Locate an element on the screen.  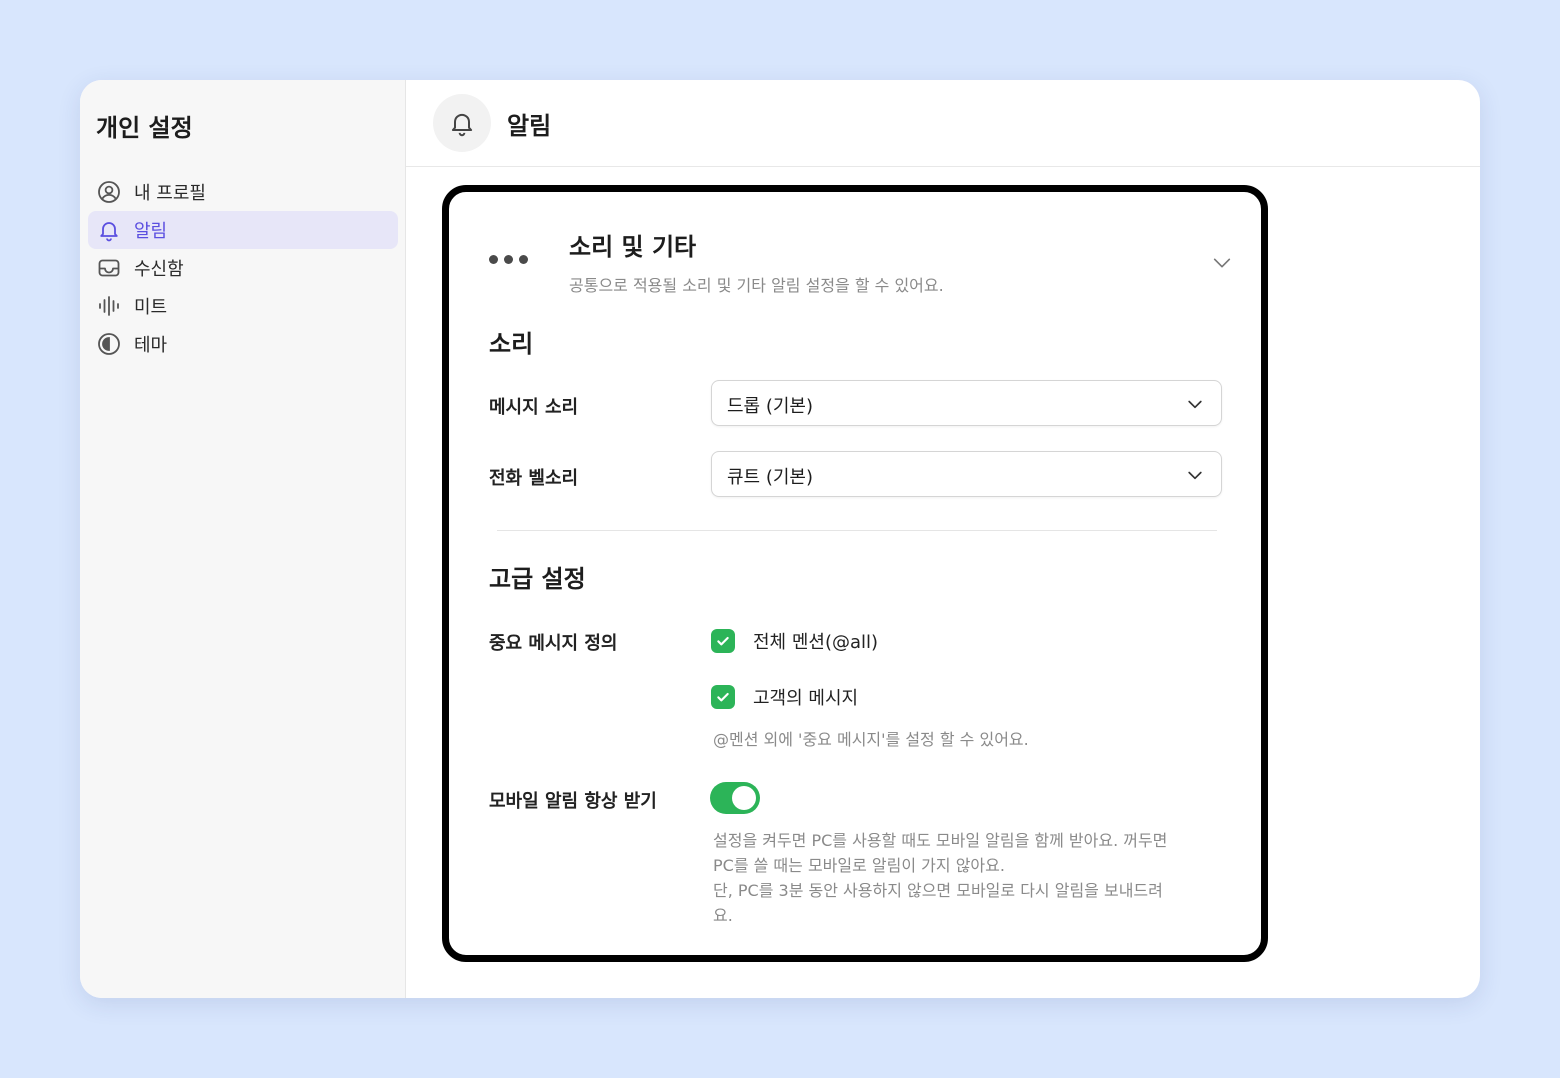
section-divider is located at coordinates (857, 530).